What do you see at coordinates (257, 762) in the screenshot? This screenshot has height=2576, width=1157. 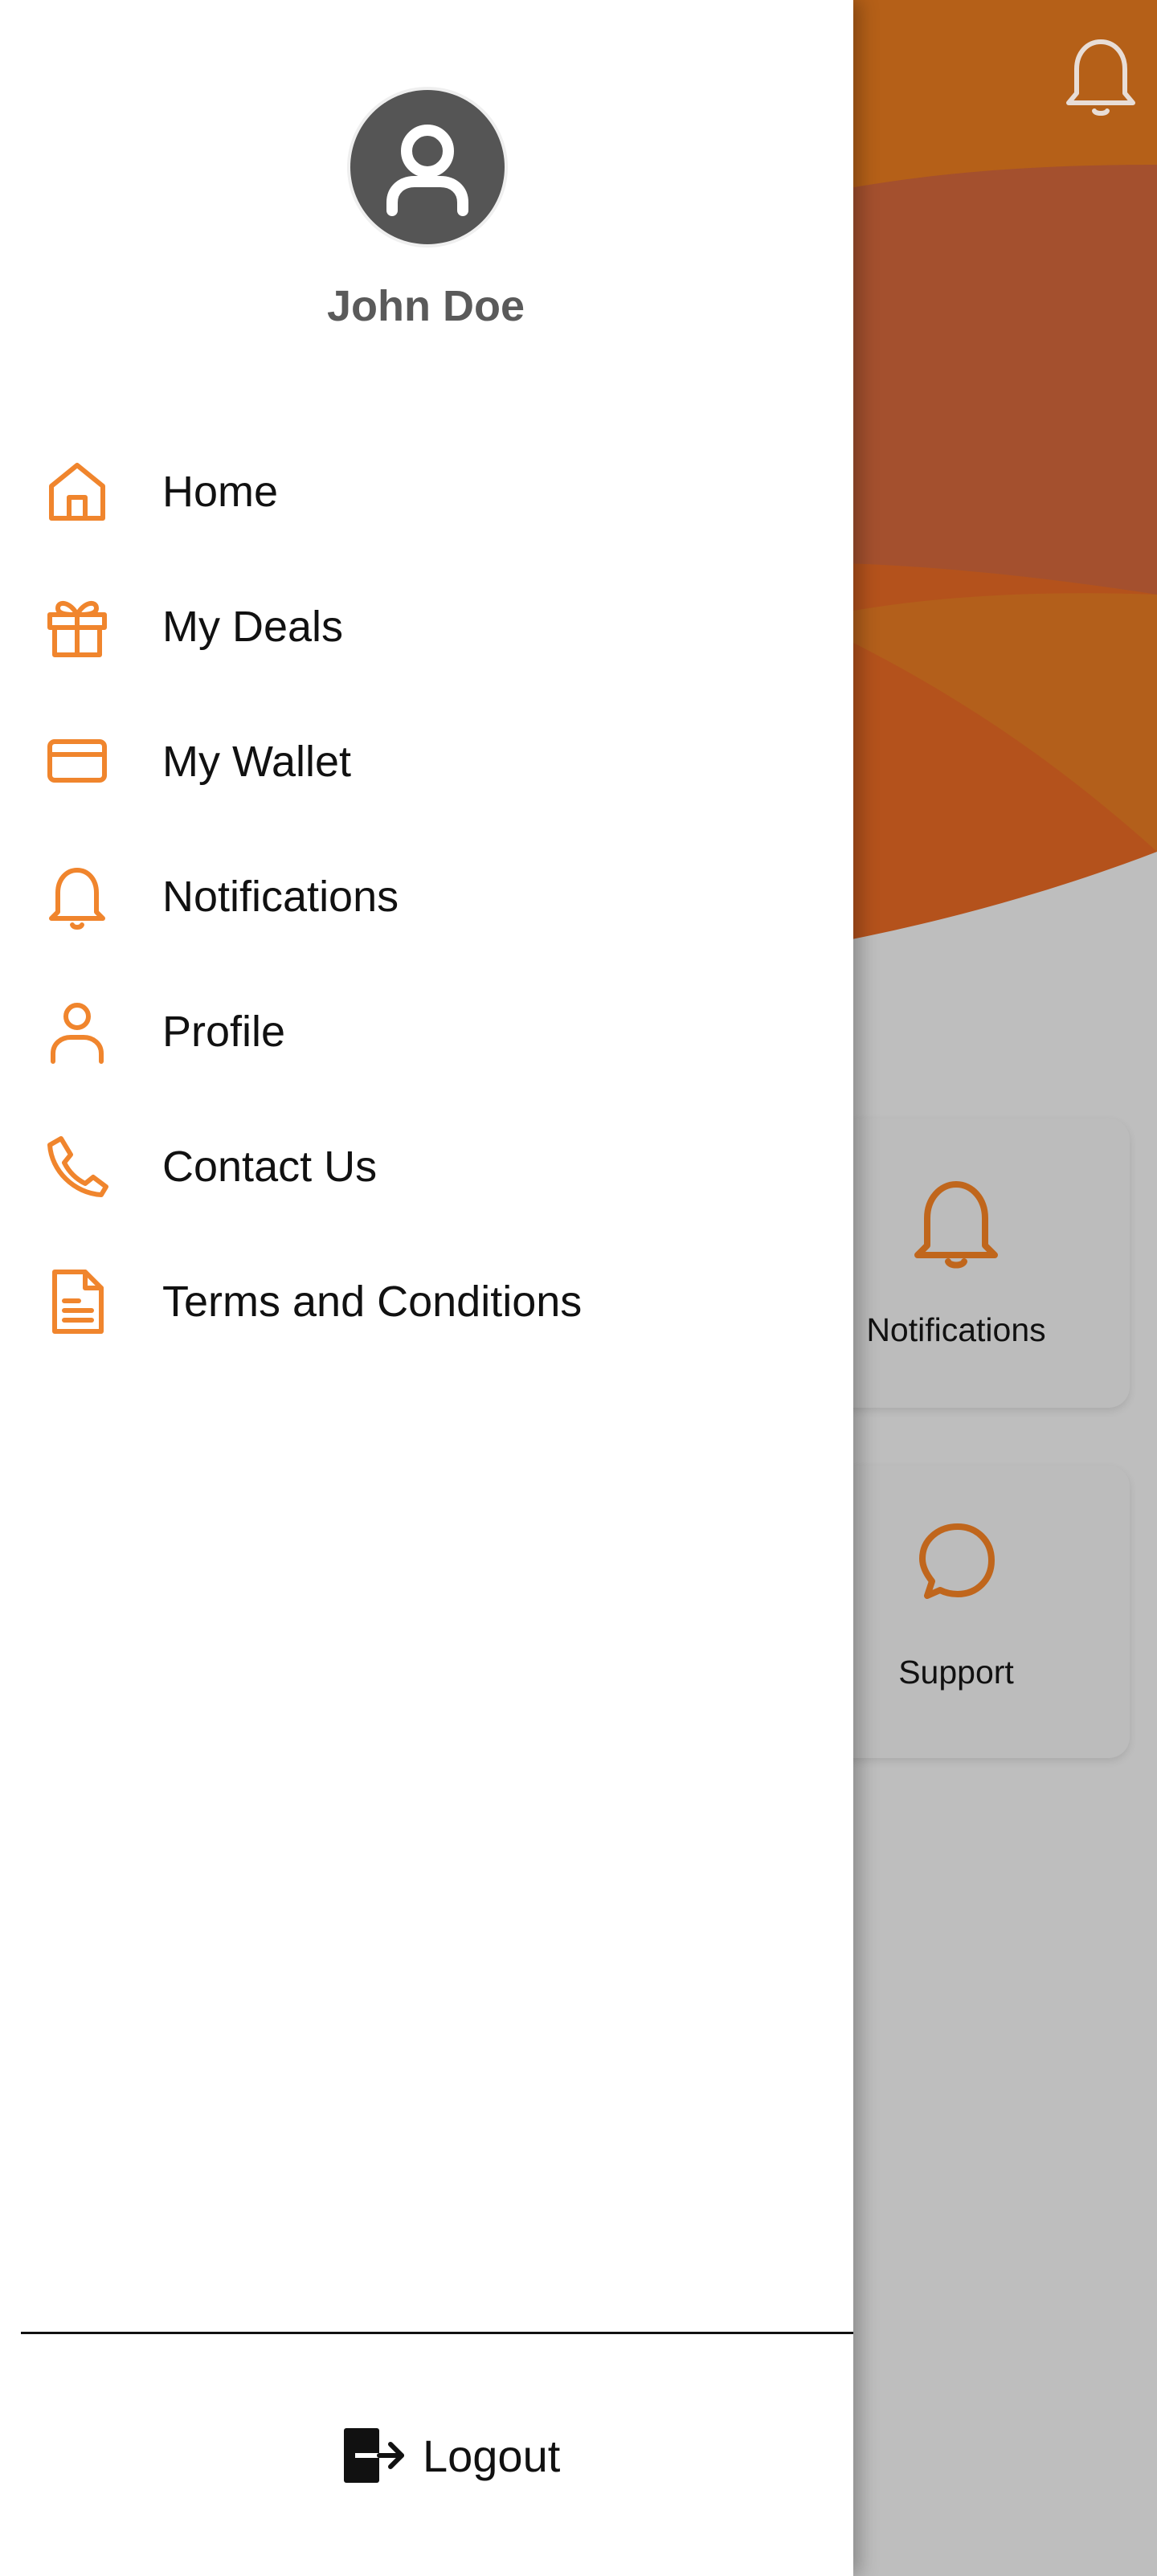 I see `menu-label-my-wallet: My Wallet` at bounding box center [257, 762].